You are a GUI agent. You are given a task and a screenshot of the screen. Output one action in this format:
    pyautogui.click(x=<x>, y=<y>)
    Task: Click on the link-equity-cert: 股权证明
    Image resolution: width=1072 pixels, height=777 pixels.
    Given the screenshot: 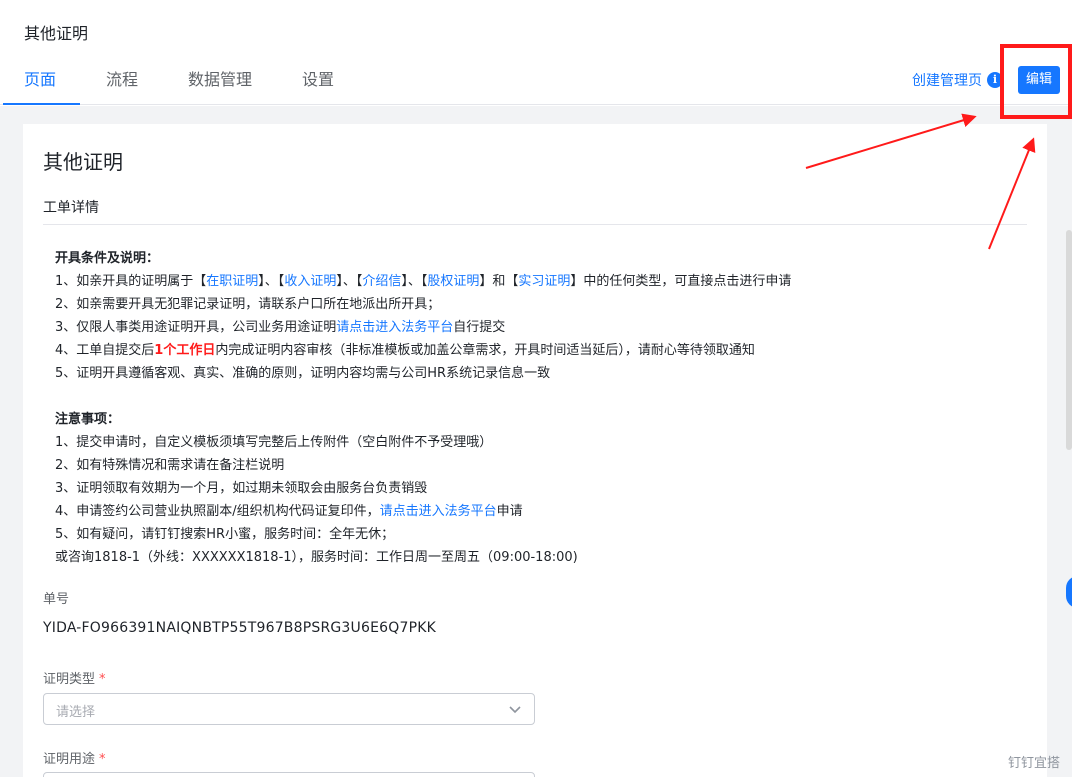 What is the action you would take?
    pyautogui.click(x=453, y=281)
    